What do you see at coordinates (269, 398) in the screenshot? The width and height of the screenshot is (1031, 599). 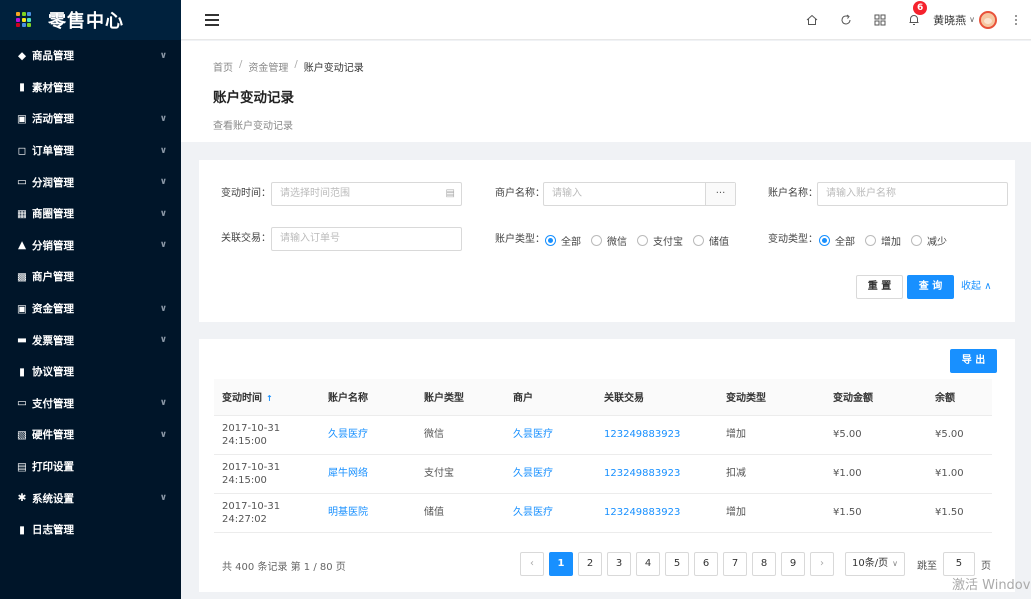 I see `sort-up-icon: ↑` at bounding box center [269, 398].